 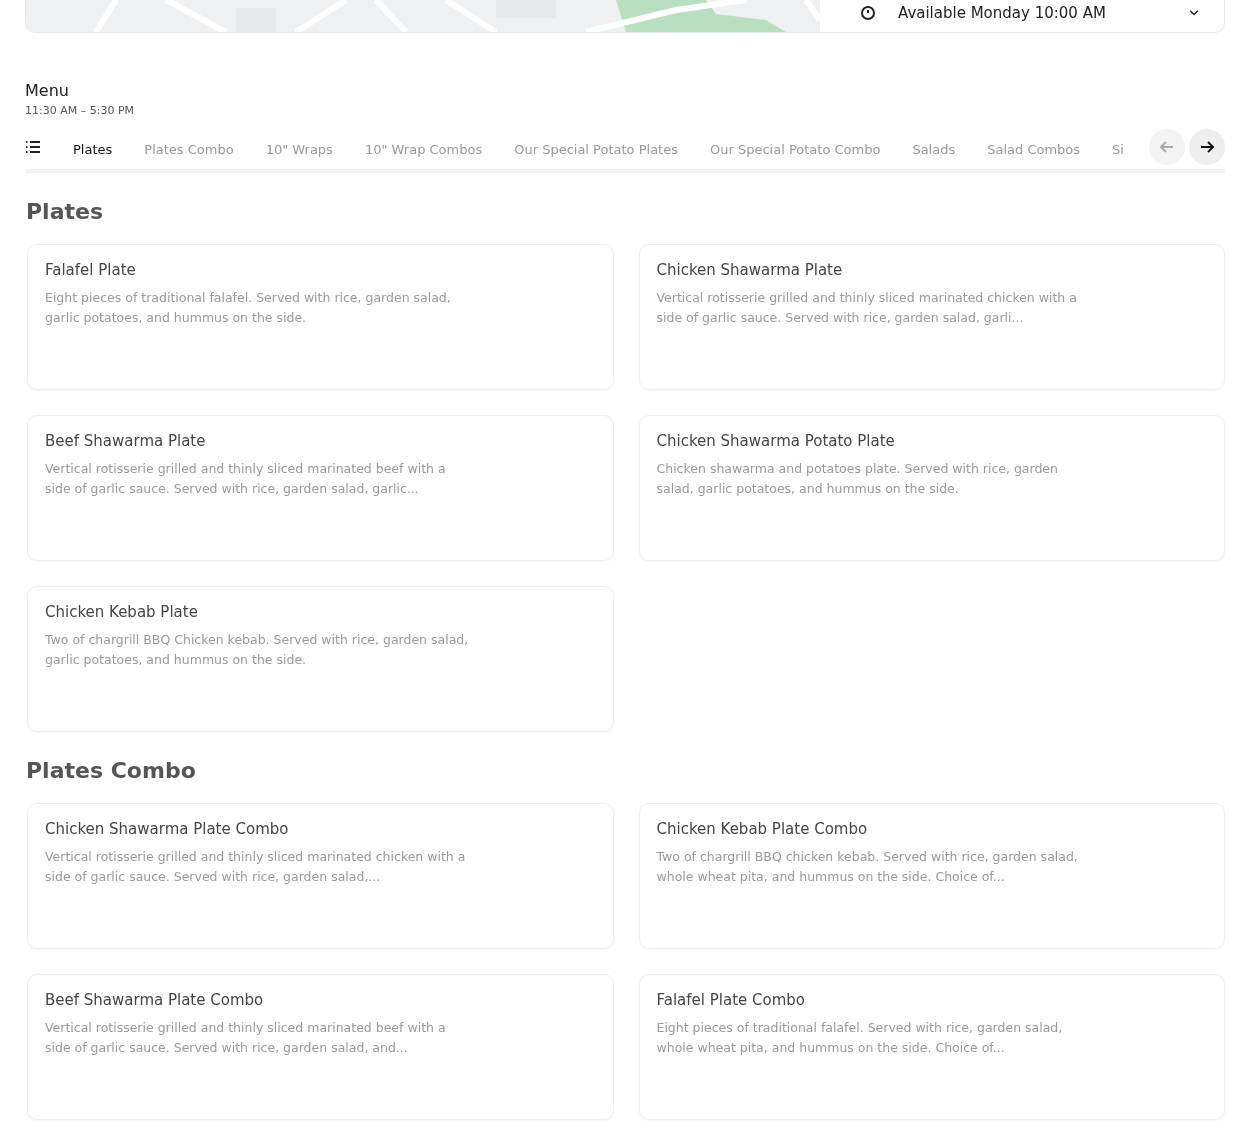 I want to click on item-name: Chicken Shawarma Potato Plate, so click(x=776, y=441).